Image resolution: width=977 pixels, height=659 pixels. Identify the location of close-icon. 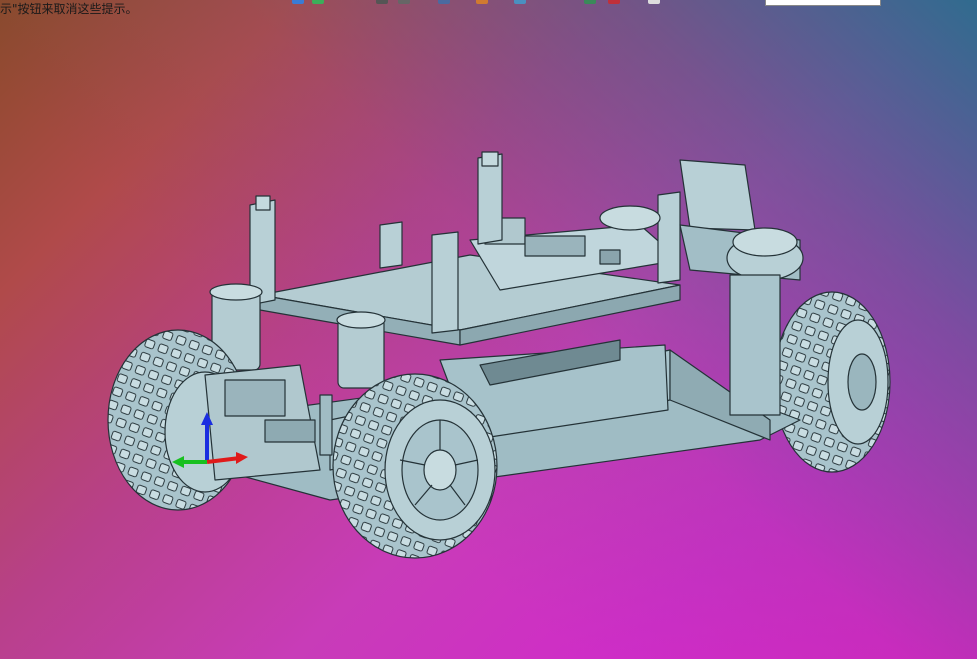
(614, 2).